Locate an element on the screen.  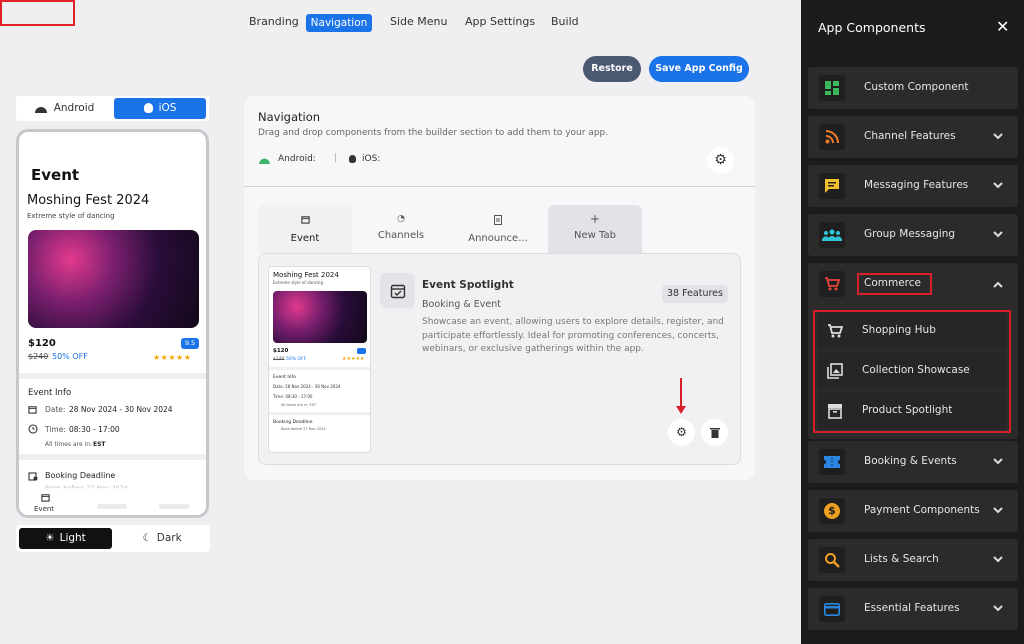
panel-divider is located at coordinates (499, 186).